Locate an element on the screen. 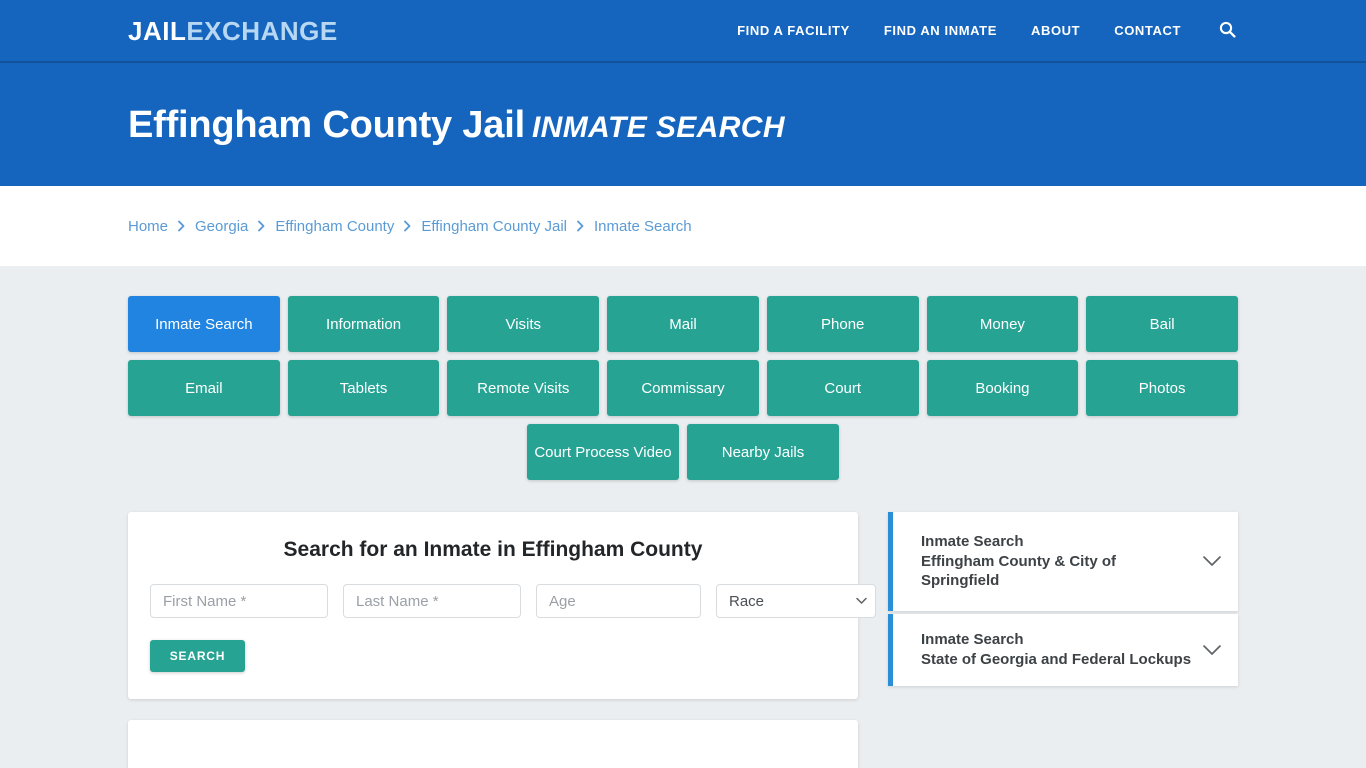  header-search-button is located at coordinates (1227, 31).